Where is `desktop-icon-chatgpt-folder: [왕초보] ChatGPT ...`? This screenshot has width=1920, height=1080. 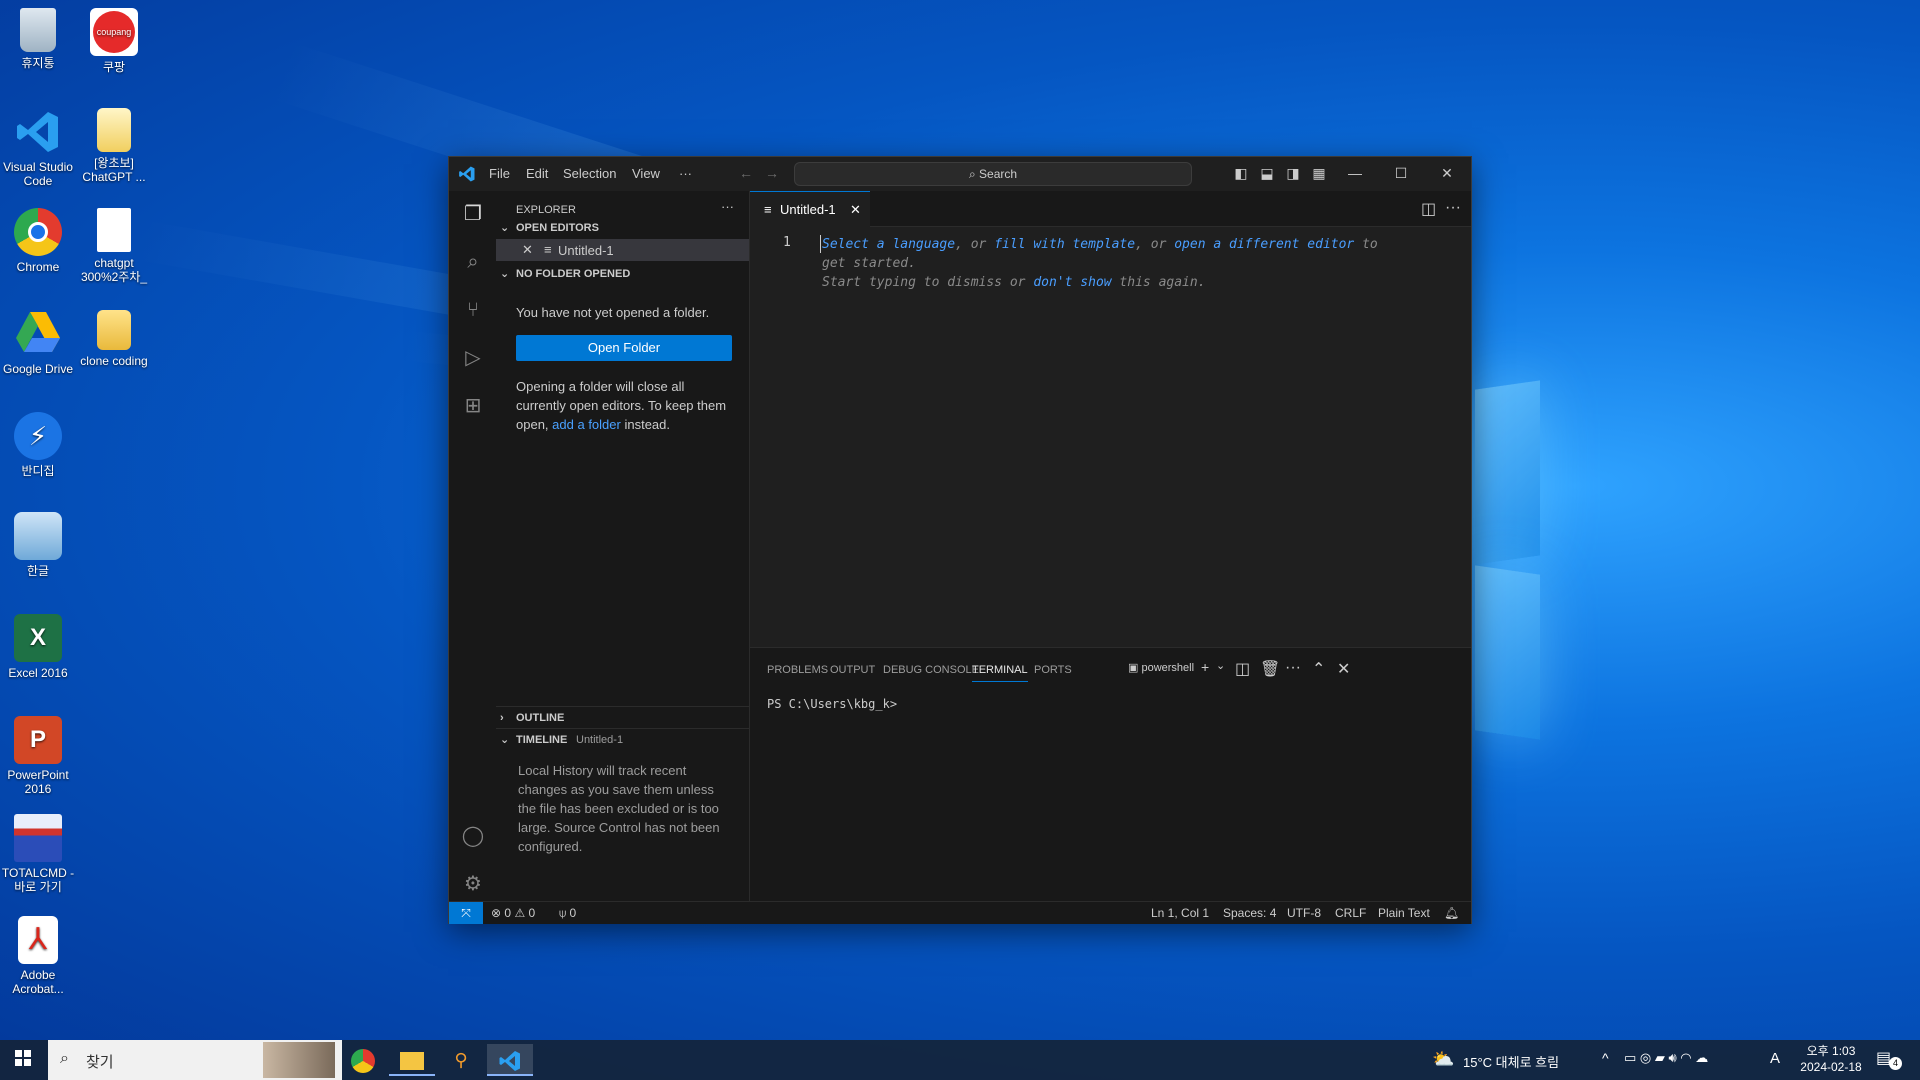 desktop-icon-chatgpt-folder: [왕초보] ChatGPT ... is located at coordinates (114, 146).